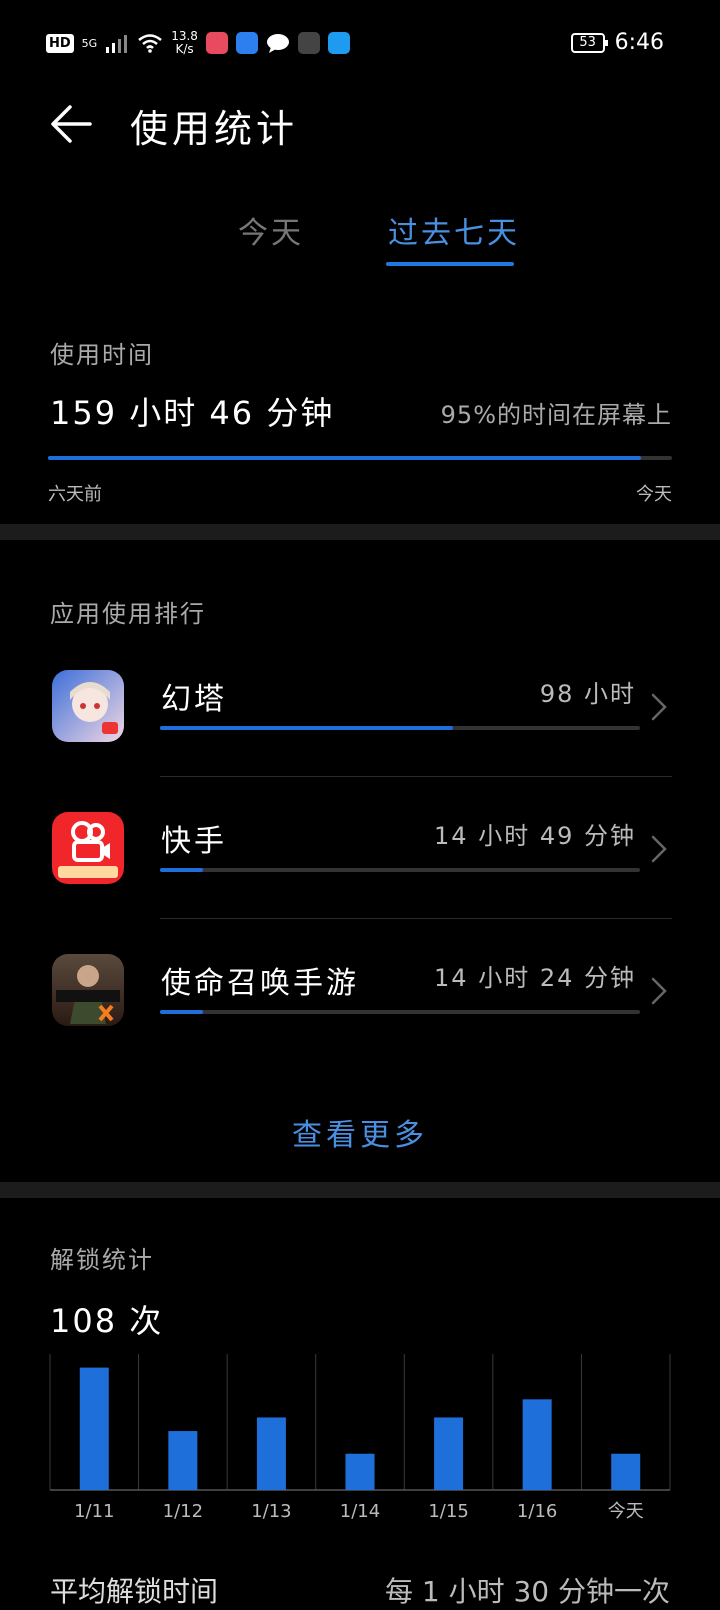 This screenshot has width=720, height=1610. What do you see at coordinates (94, 1511) in the screenshot?
I see `chart-tick-label: 1/11` at bounding box center [94, 1511].